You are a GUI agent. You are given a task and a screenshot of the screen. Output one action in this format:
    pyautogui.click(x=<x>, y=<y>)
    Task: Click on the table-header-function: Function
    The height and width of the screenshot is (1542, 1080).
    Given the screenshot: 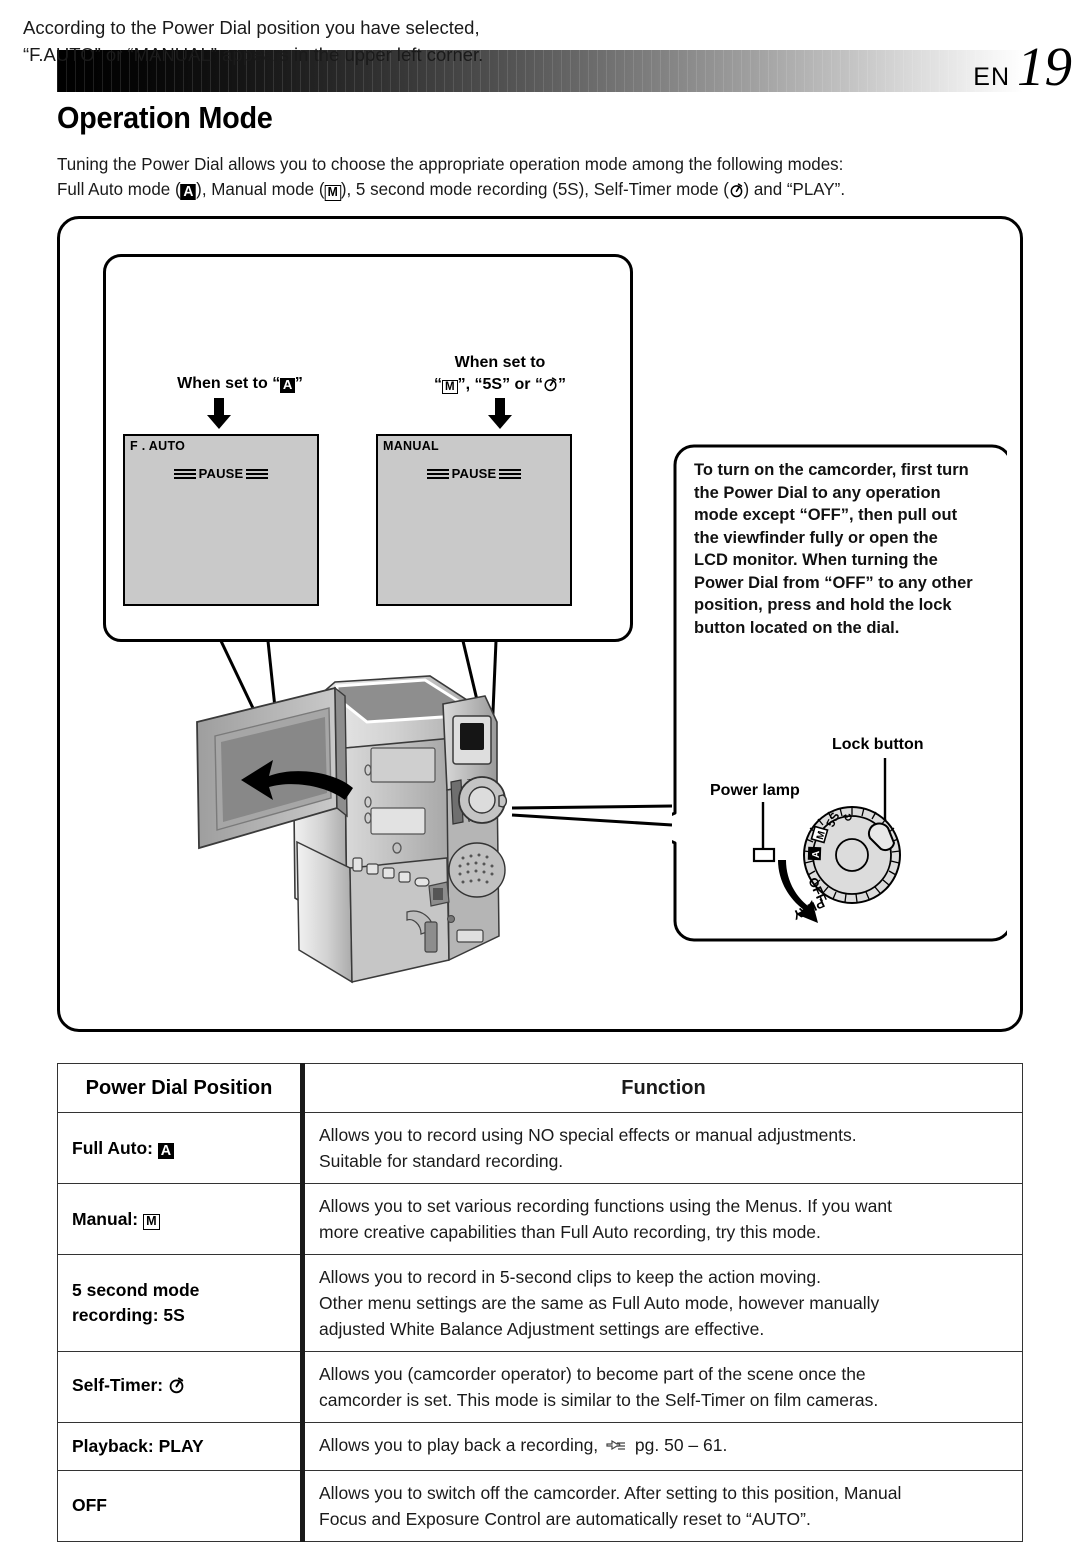 What is the action you would take?
    pyautogui.click(x=662, y=1088)
    